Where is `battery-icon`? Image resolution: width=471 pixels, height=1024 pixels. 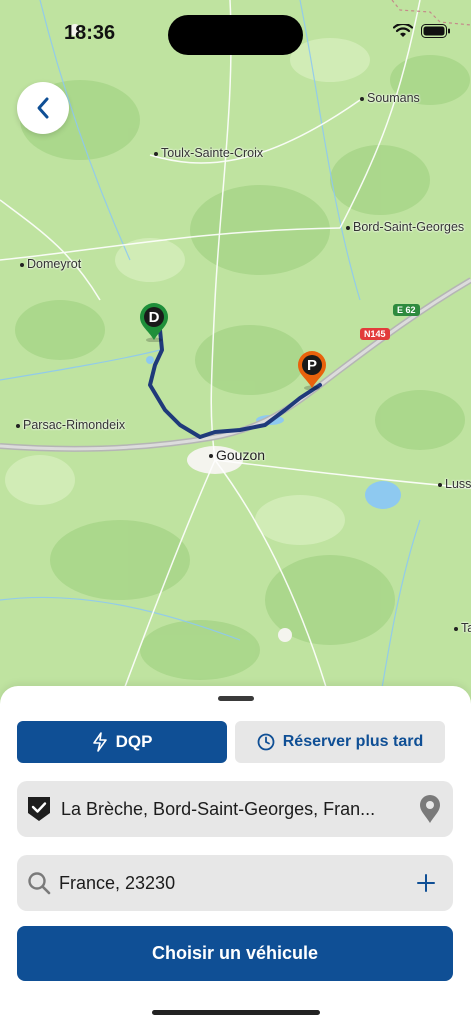
battery-icon is located at coordinates (435, 31).